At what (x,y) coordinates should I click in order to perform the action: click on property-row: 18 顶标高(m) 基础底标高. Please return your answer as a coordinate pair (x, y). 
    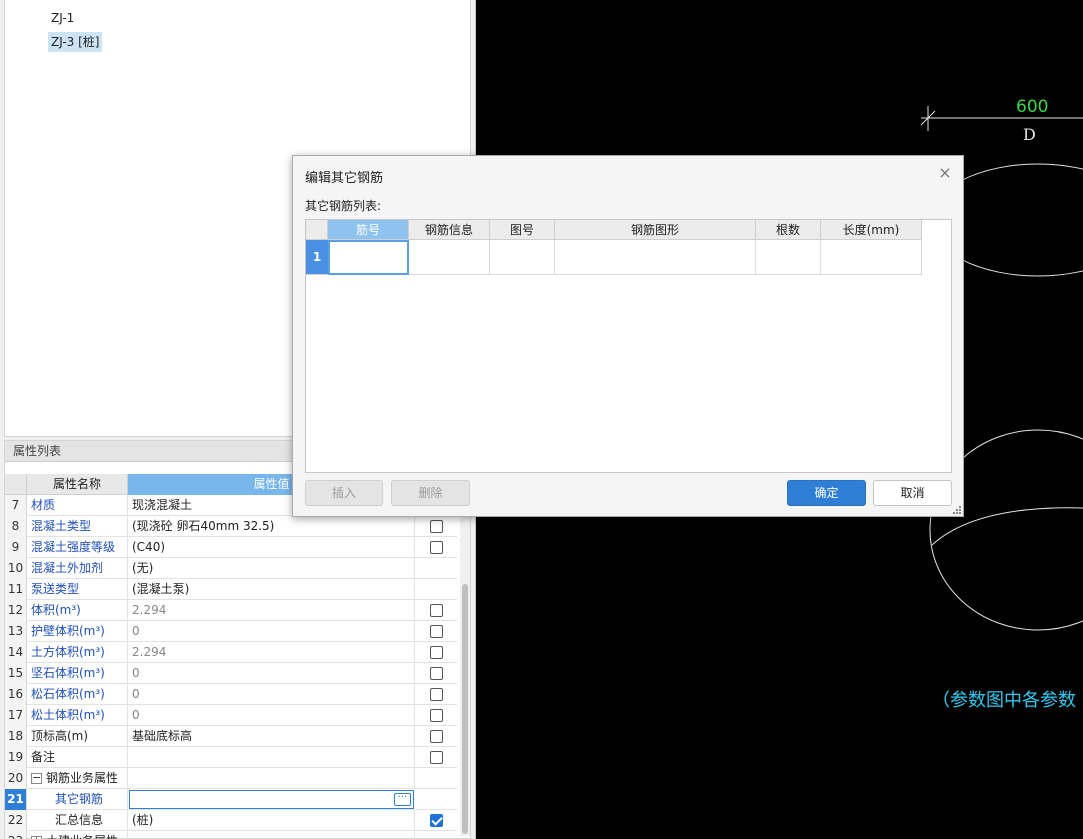
    Looking at the image, I should click on (231, 736).